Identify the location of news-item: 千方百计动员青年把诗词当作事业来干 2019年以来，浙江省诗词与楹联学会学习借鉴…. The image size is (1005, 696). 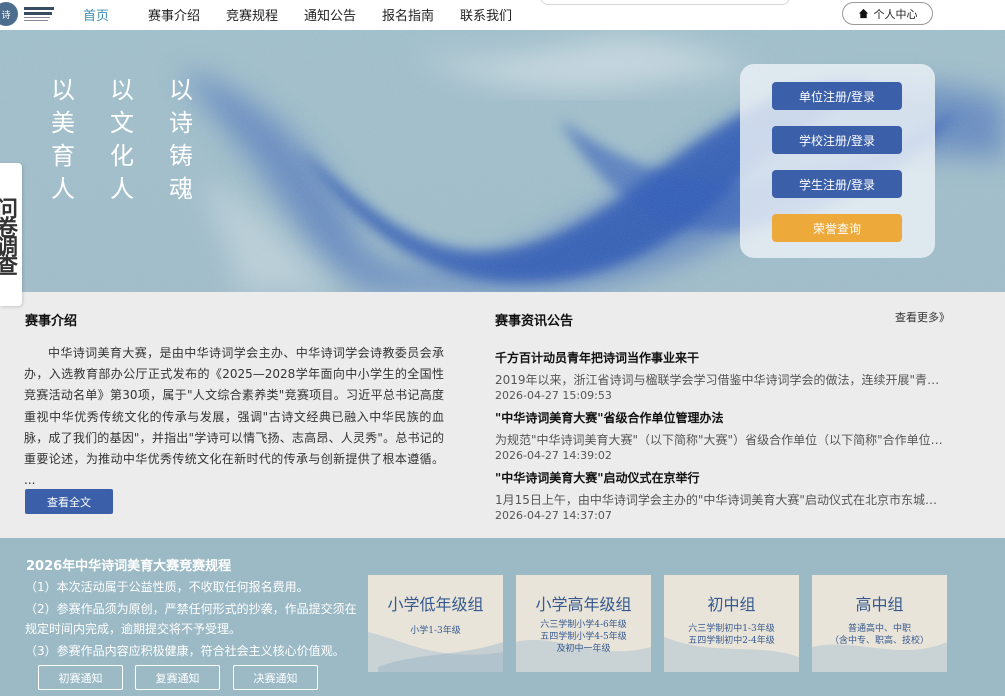
(723, 375).